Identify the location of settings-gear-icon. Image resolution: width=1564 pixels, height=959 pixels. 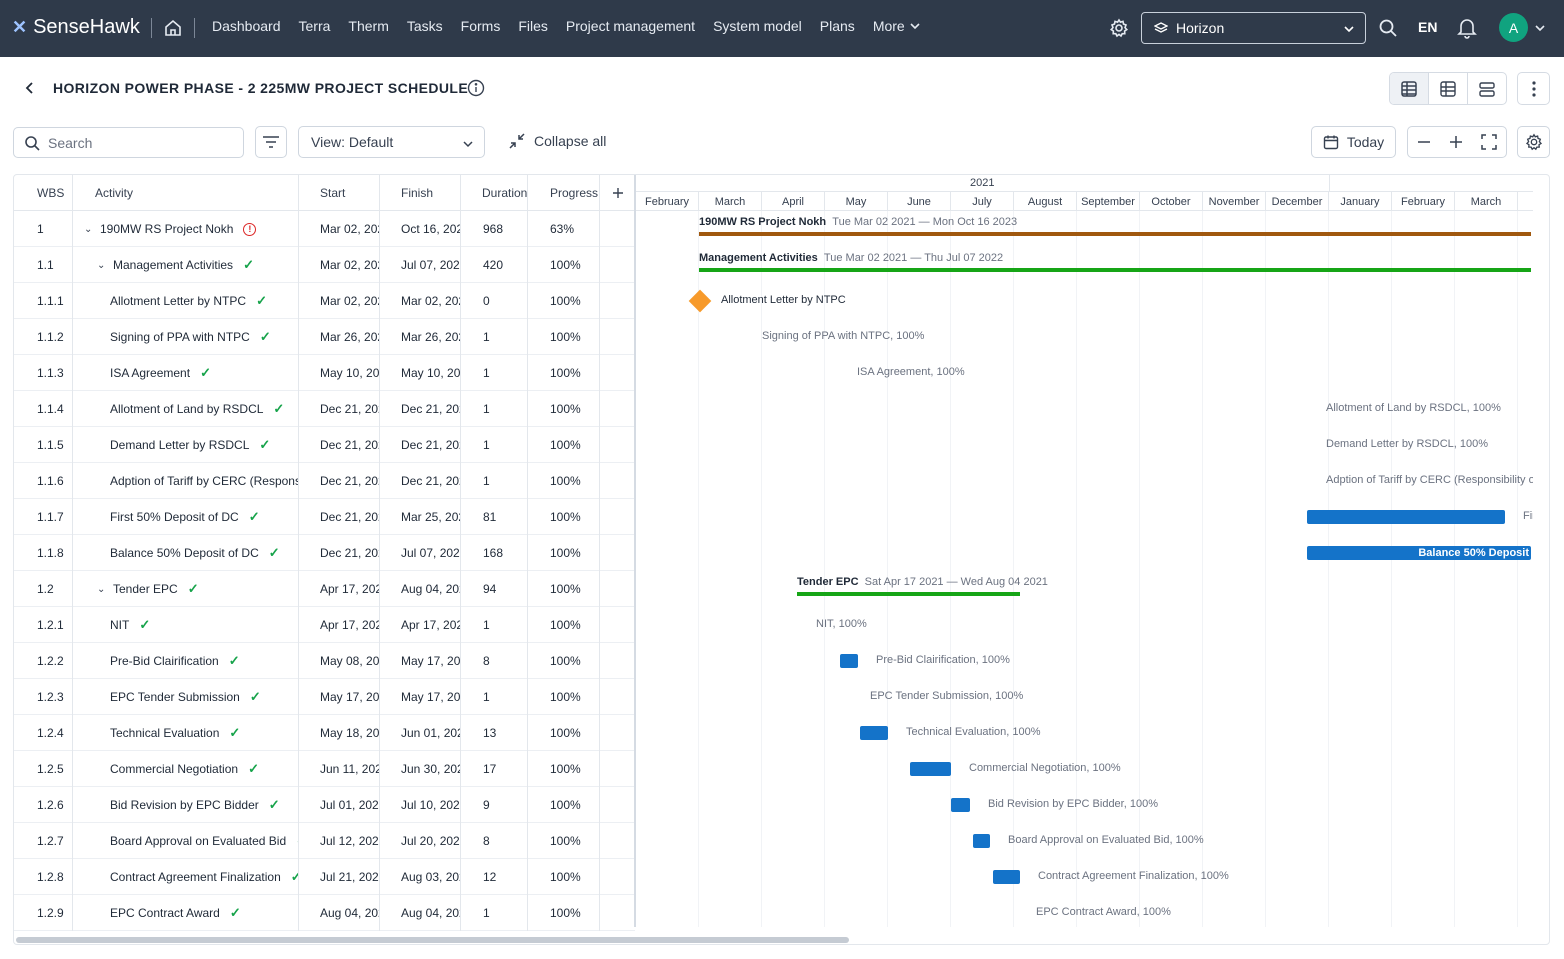
(1119, 28).